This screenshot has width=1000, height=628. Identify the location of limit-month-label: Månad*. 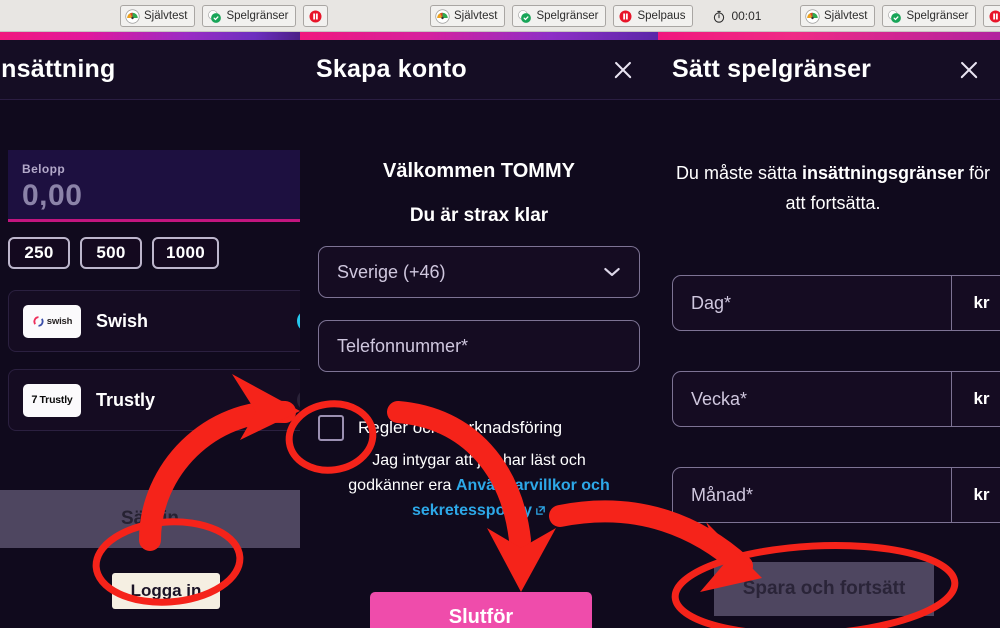
(722, 494).